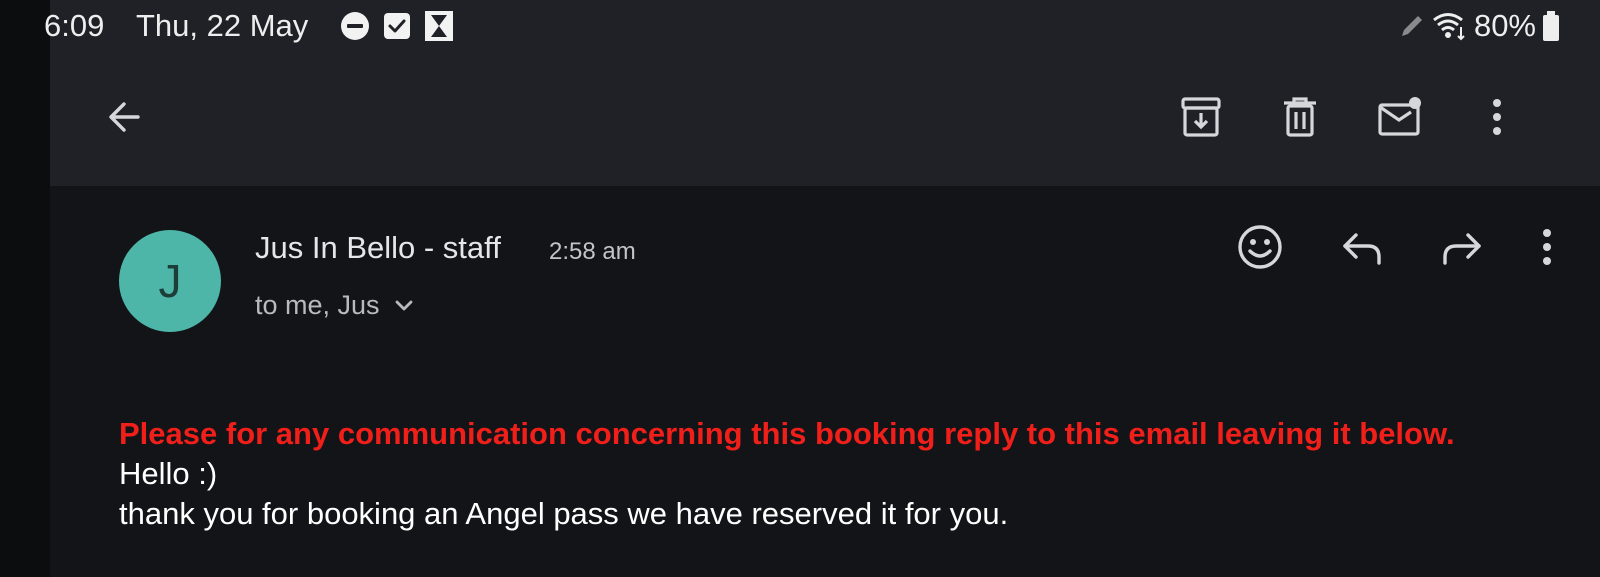  Describe the element at coordinates (168, 473) in the screenshot. I see `greeting-text: Hello :)` at that location.